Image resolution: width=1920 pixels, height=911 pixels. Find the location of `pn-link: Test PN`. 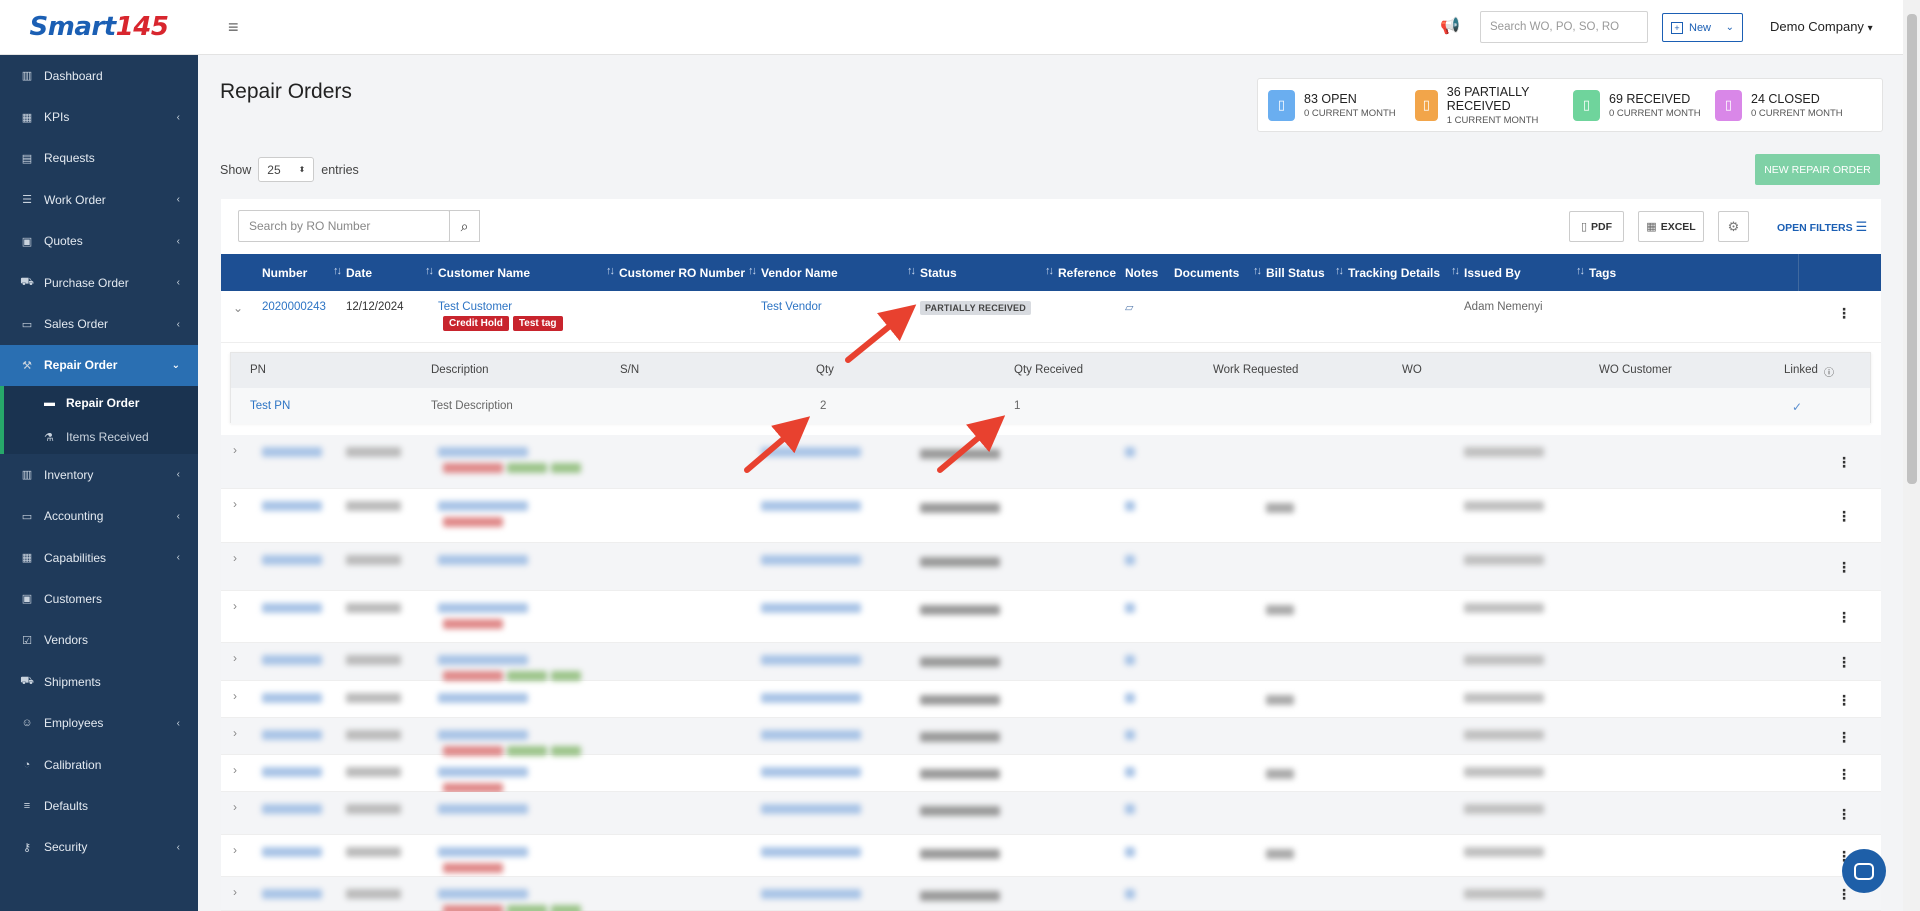

pn-link: Test PN is located at coordinates (270, 406).